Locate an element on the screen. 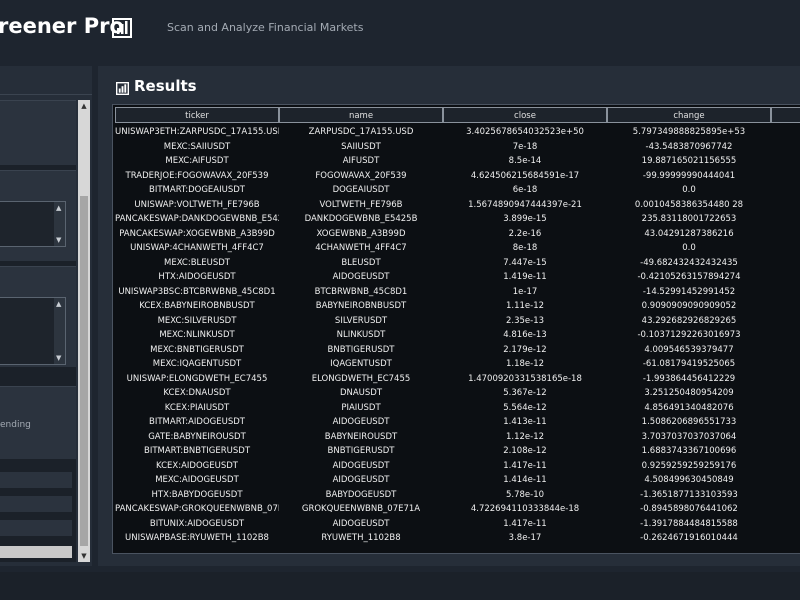  close-cell: 3.4025678654032523e+50 is located at coordinates (525, 132).